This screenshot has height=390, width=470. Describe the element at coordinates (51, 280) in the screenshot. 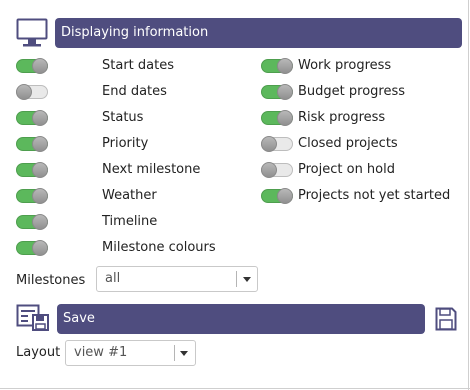

I see `milestones-label: Milestones` at that location.